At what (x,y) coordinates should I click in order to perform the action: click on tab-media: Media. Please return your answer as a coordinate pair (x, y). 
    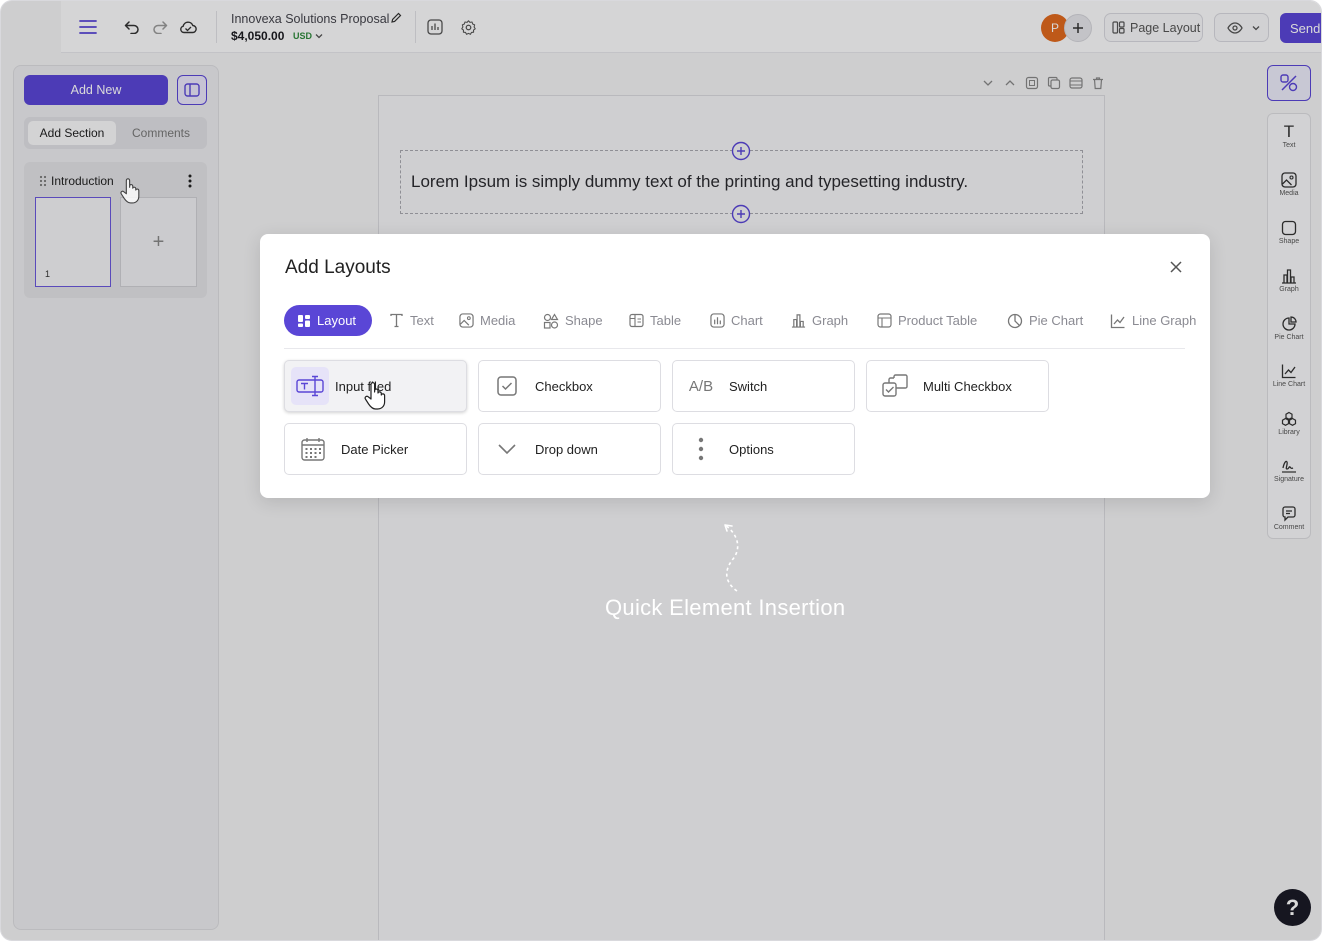
    Looking at the image, I should click on (487, 320).